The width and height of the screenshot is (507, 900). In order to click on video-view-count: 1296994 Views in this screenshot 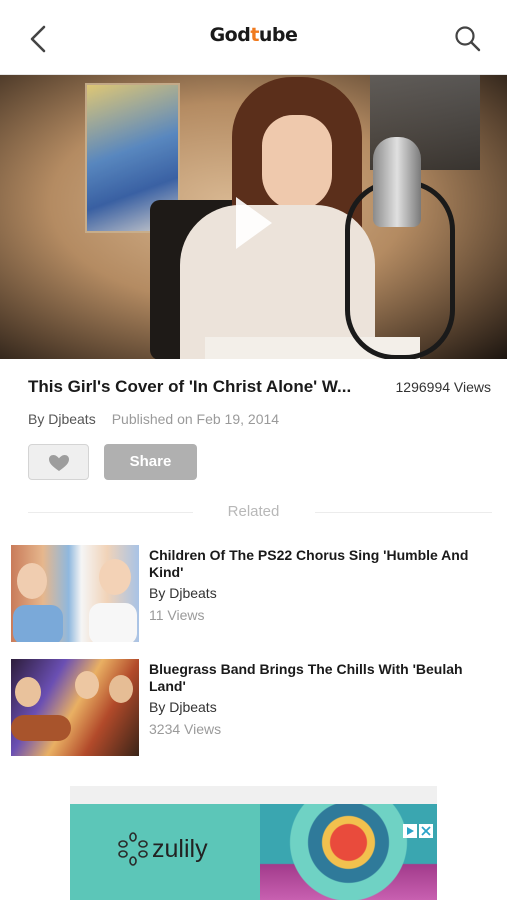, I will do `click(443, 387)`.